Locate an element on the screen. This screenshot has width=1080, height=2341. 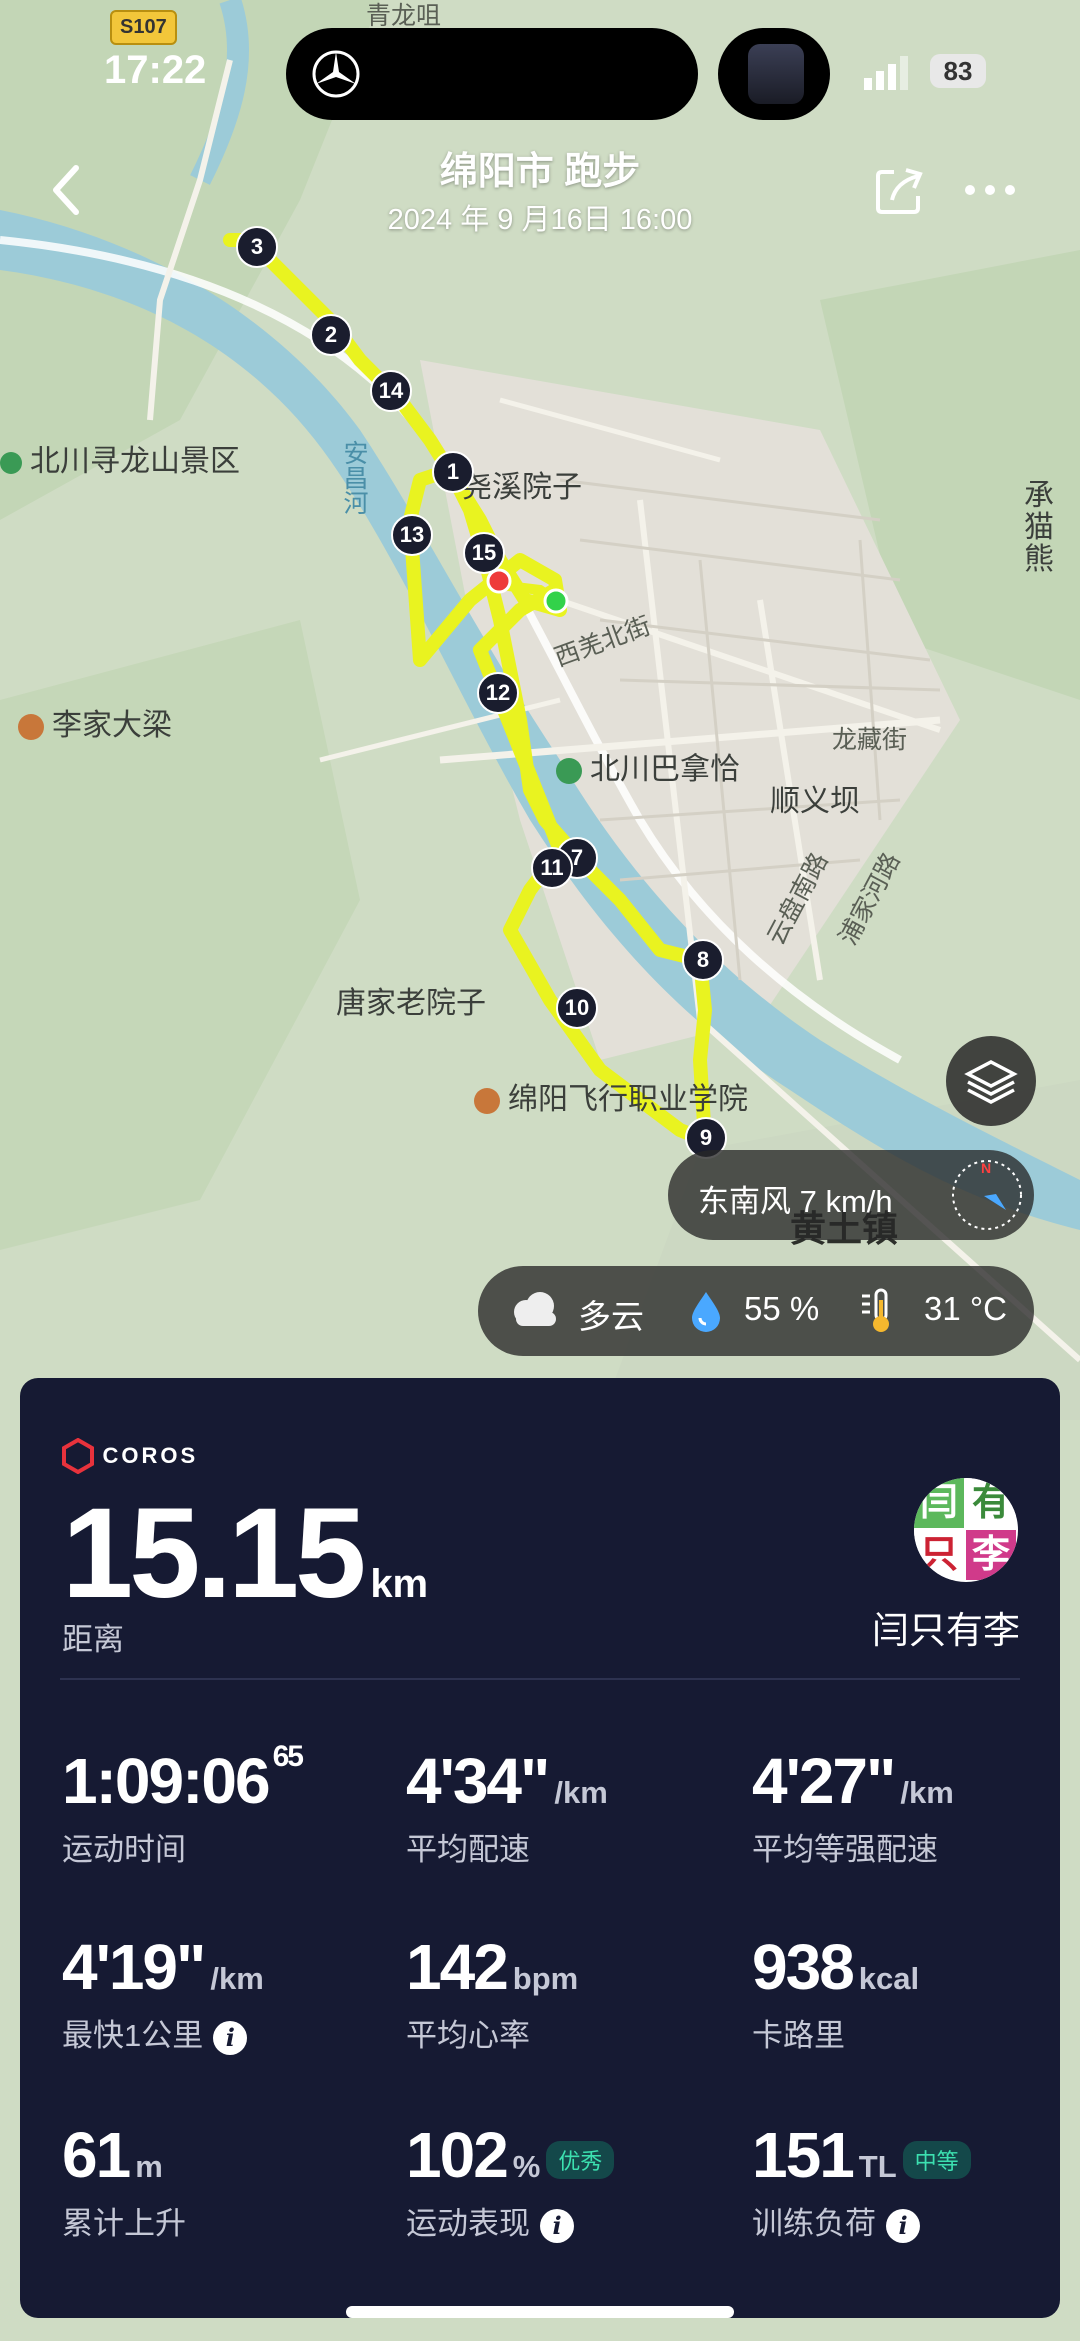
km-marker-1: 1 is located at coordinates (453, 472).